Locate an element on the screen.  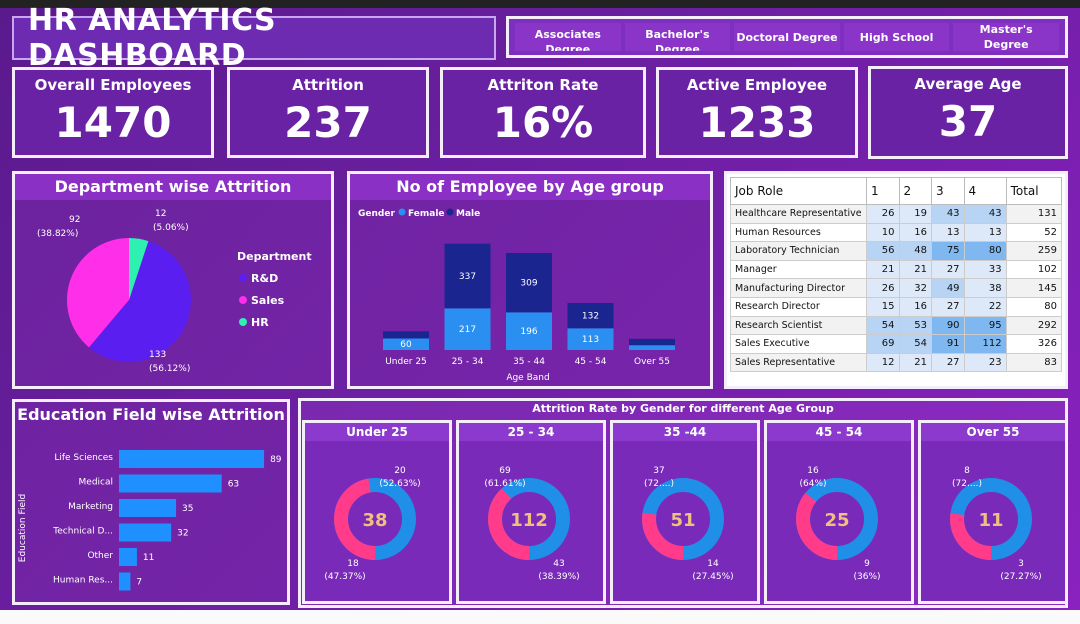
table-header-cell: 4 is located at coordinates (985, 191).